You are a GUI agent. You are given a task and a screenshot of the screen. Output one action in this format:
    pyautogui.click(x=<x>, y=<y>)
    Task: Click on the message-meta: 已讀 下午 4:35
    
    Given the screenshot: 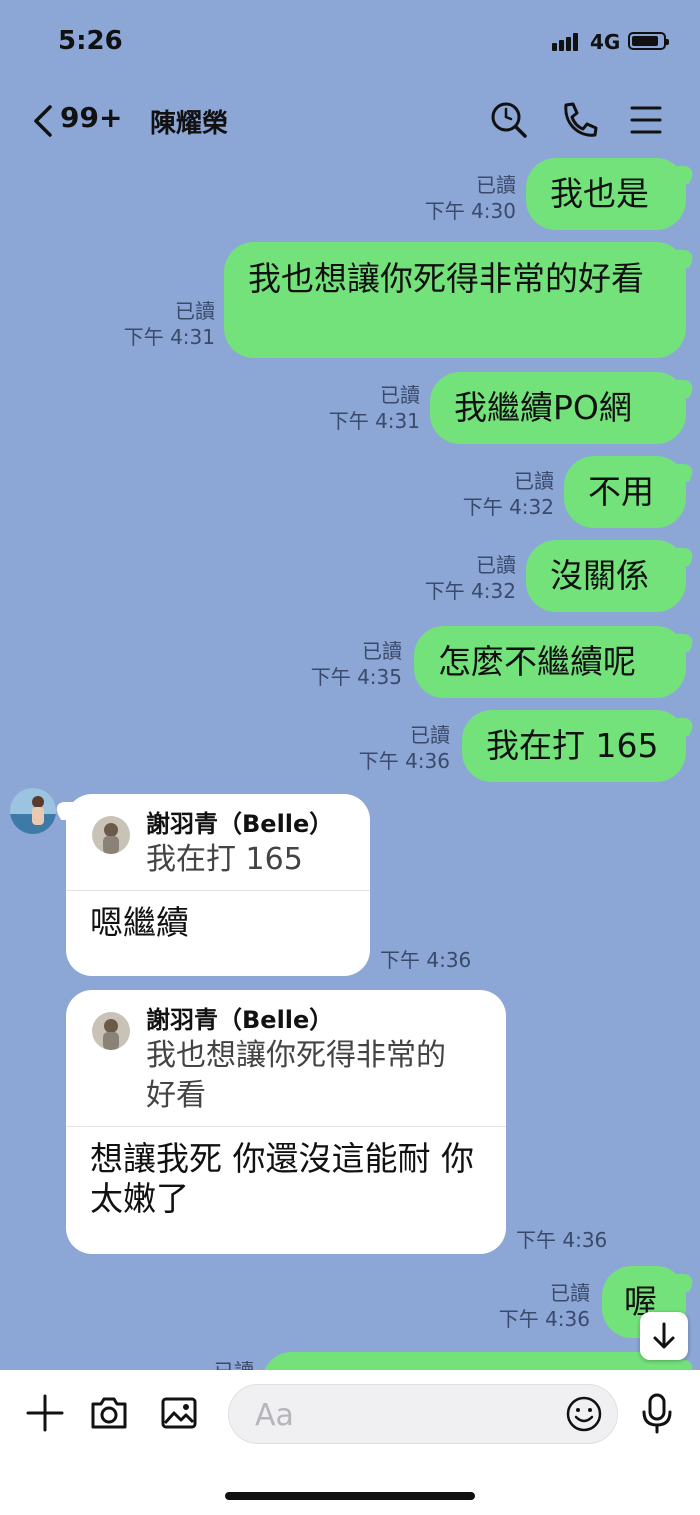 What is the action you would take?
    pyautogui.click(x=356, y=664)
    